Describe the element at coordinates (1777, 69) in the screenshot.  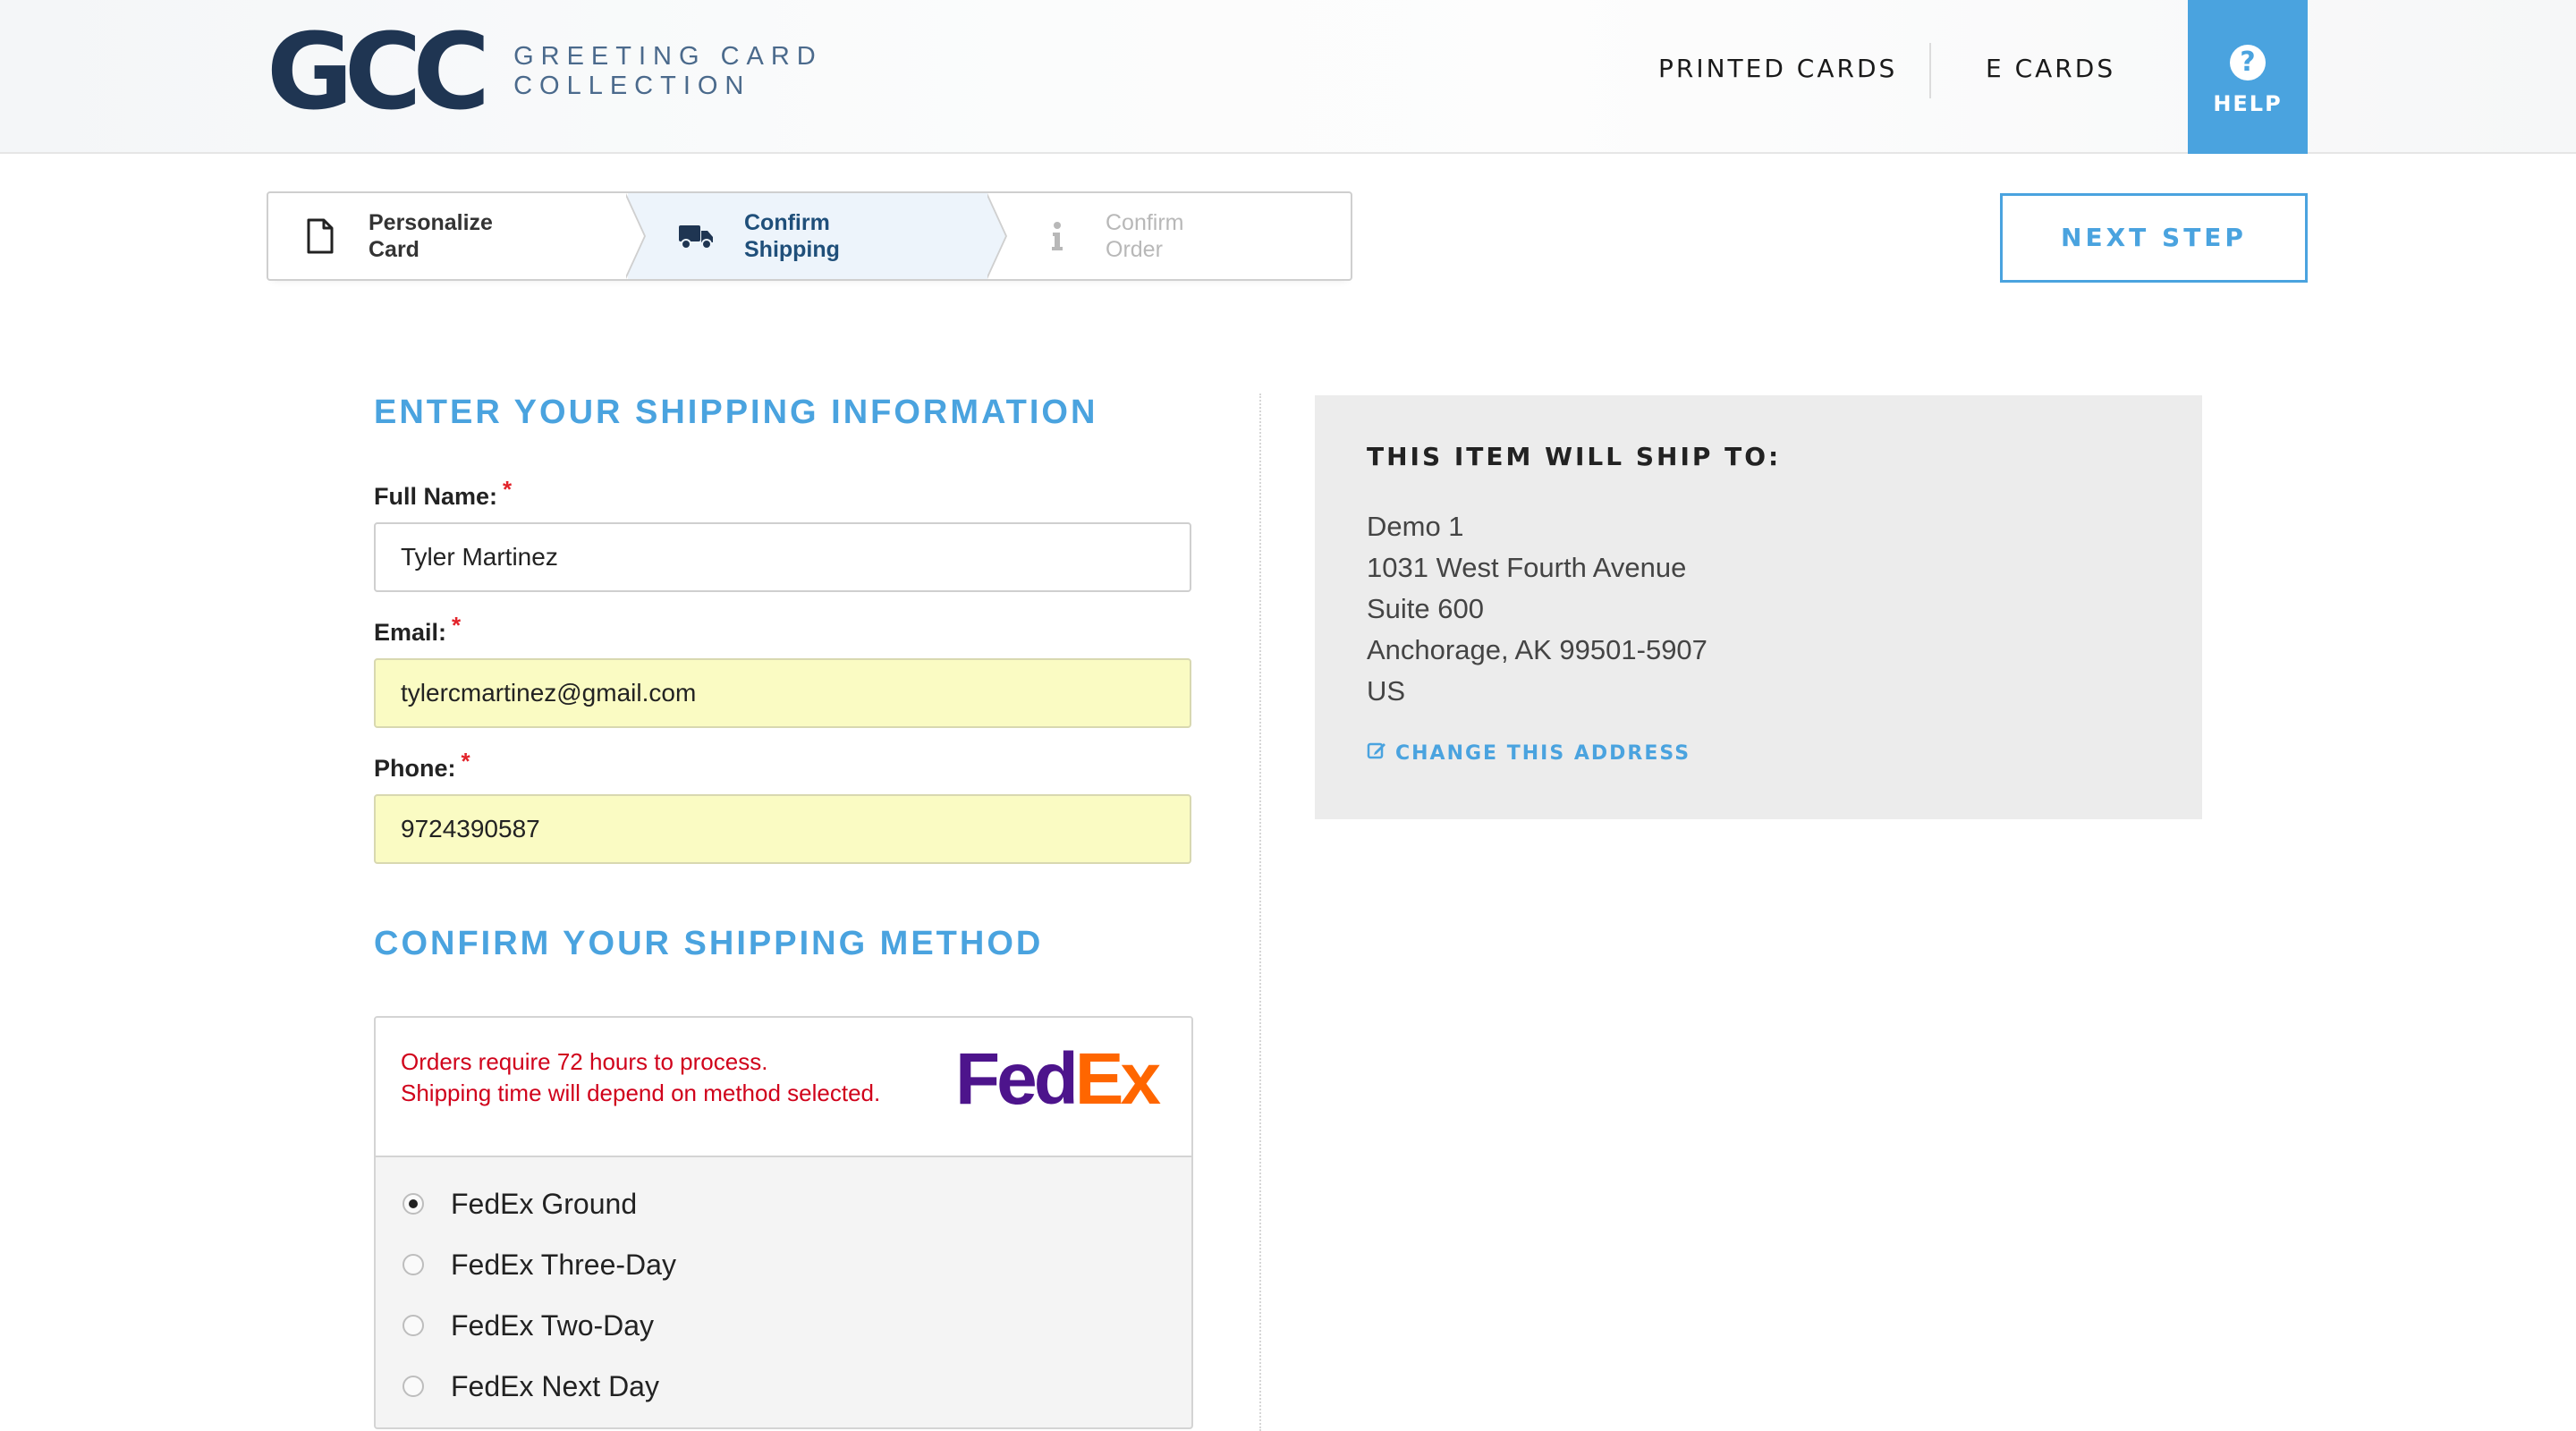
I see `nav-printed-cards: PRINTED CARDS` at that location.